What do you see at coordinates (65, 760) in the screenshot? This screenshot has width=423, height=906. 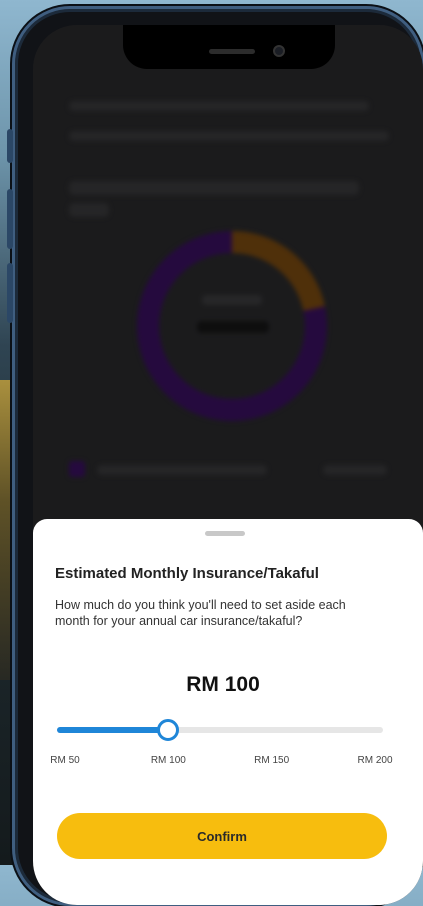 I see `slider-tick-label: RM 50` at bounding box center [65, 760].